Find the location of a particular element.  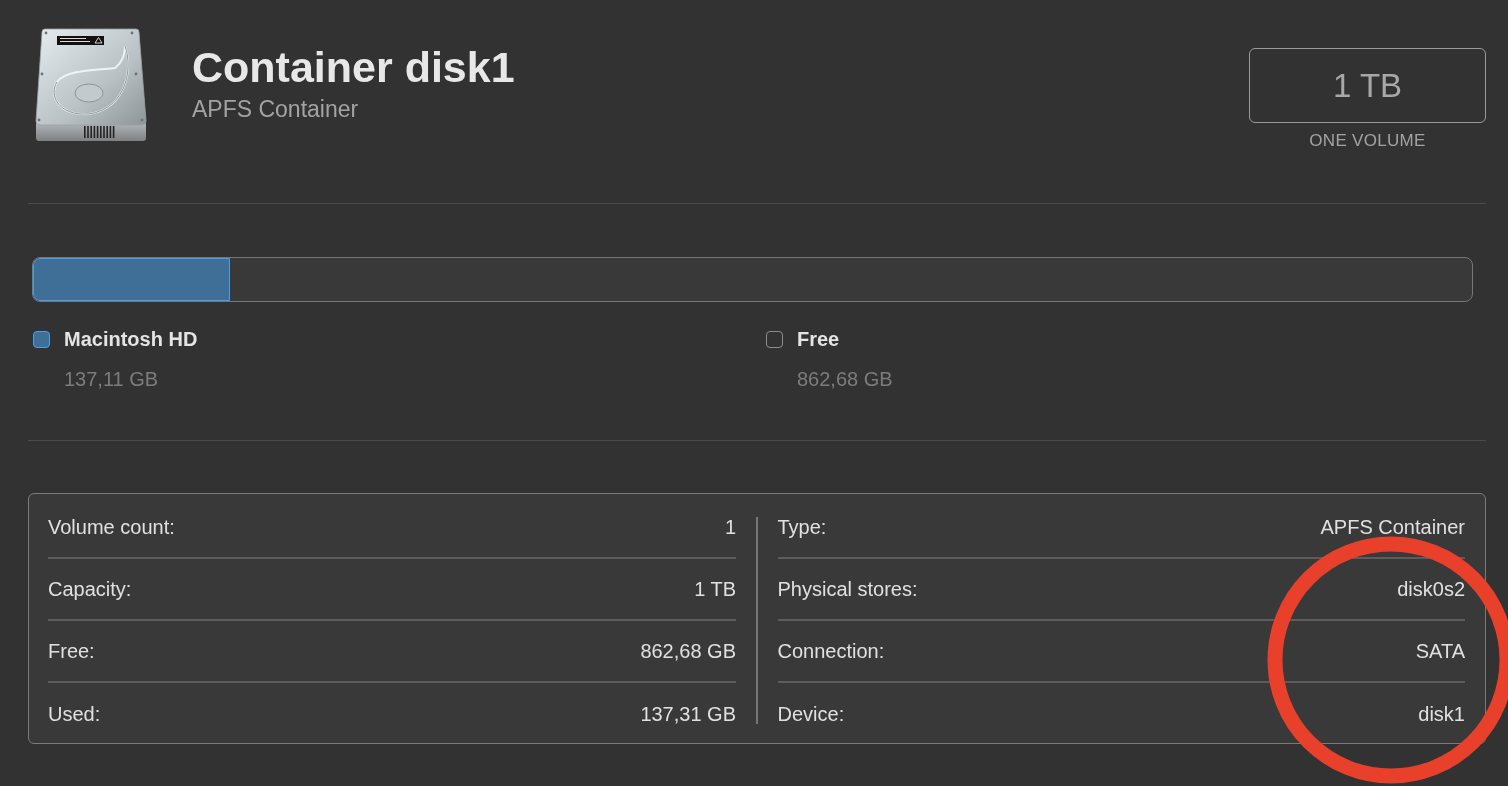

capacity-display: 1 TB is located at coordinates (1367, 85).